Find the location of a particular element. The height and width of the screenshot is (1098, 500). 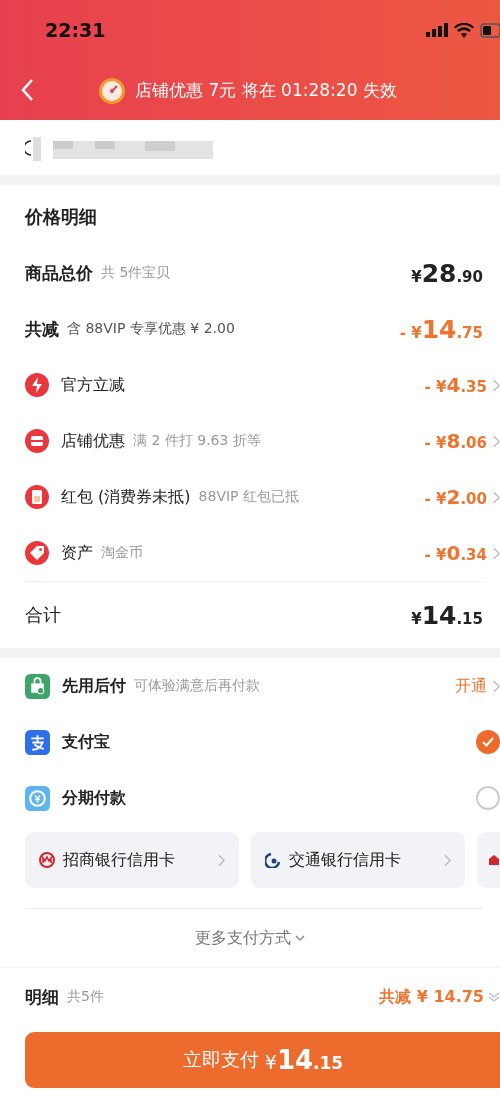

bank-card-button: 交通银行信用卡 is located at coordinates (358, 860).